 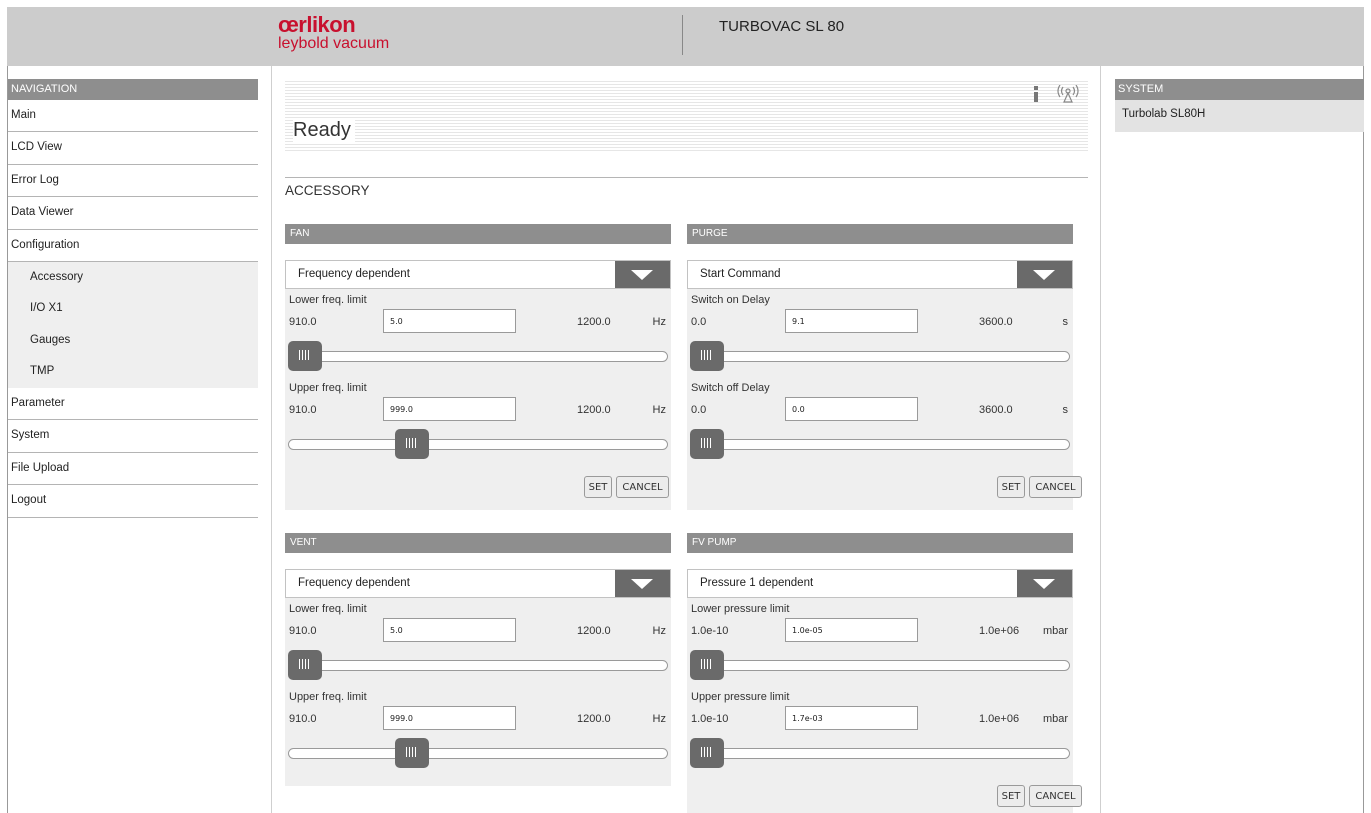 I want to click on fan-mode-value: Frequency dependent, so click(x=354, y=274).